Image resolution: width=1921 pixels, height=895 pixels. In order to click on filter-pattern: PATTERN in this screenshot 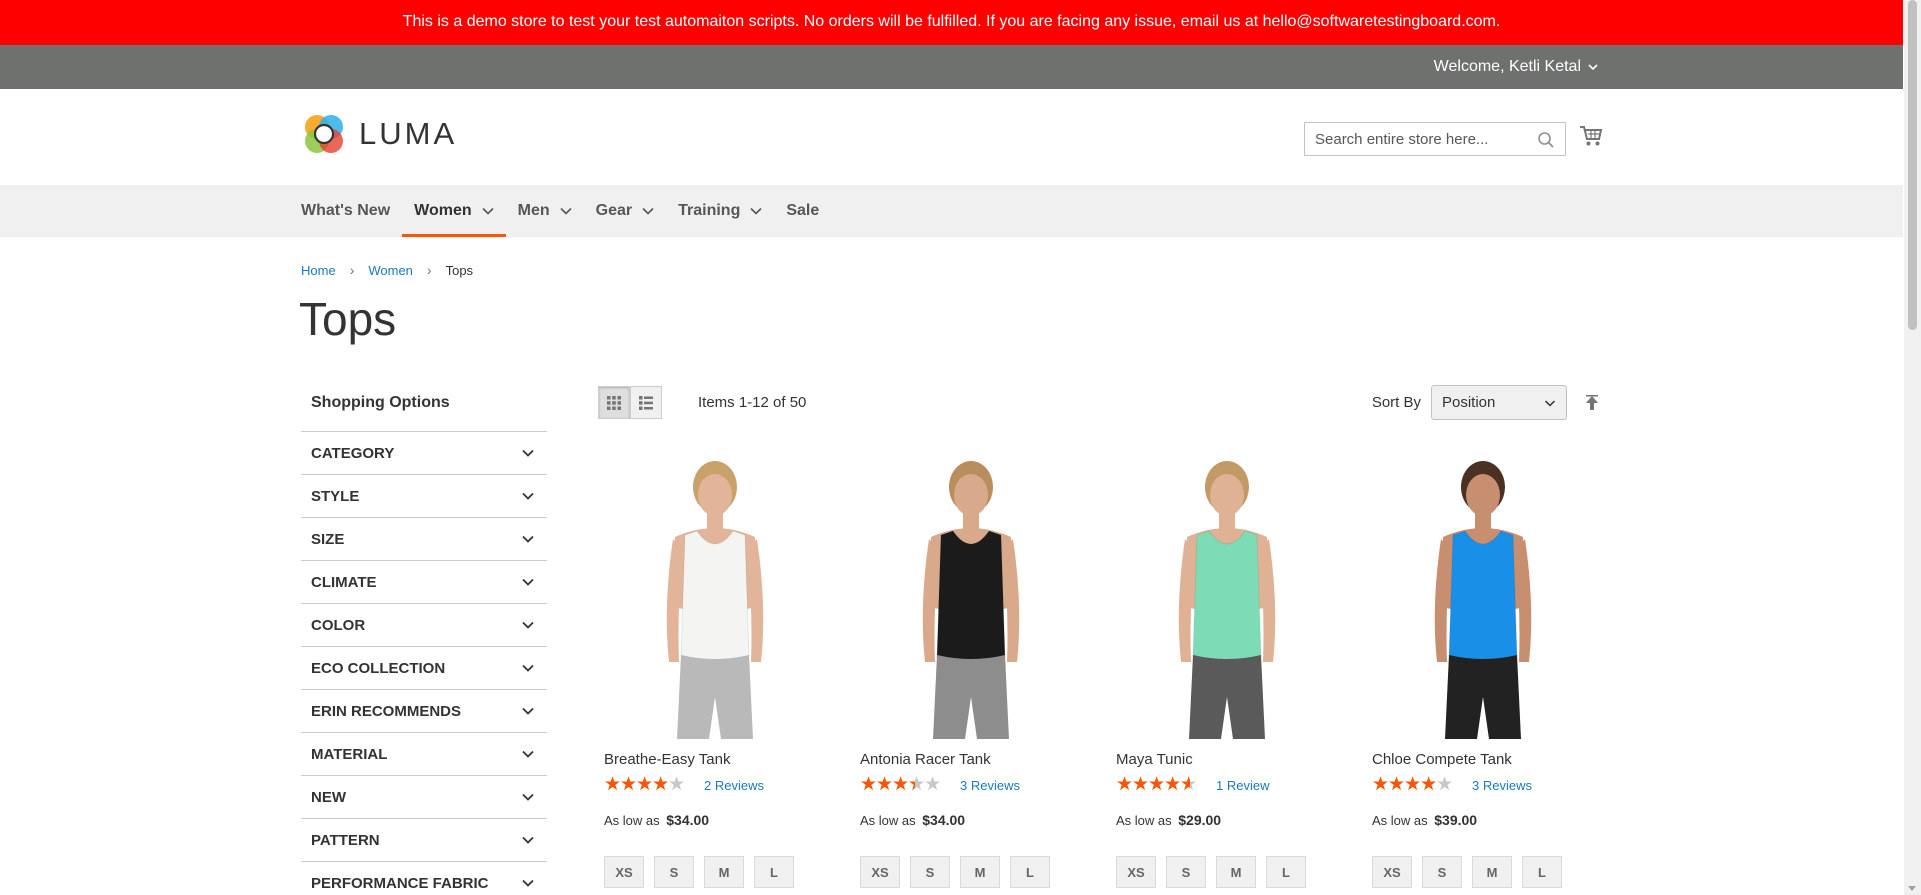, I will do `click(424, 840)`.